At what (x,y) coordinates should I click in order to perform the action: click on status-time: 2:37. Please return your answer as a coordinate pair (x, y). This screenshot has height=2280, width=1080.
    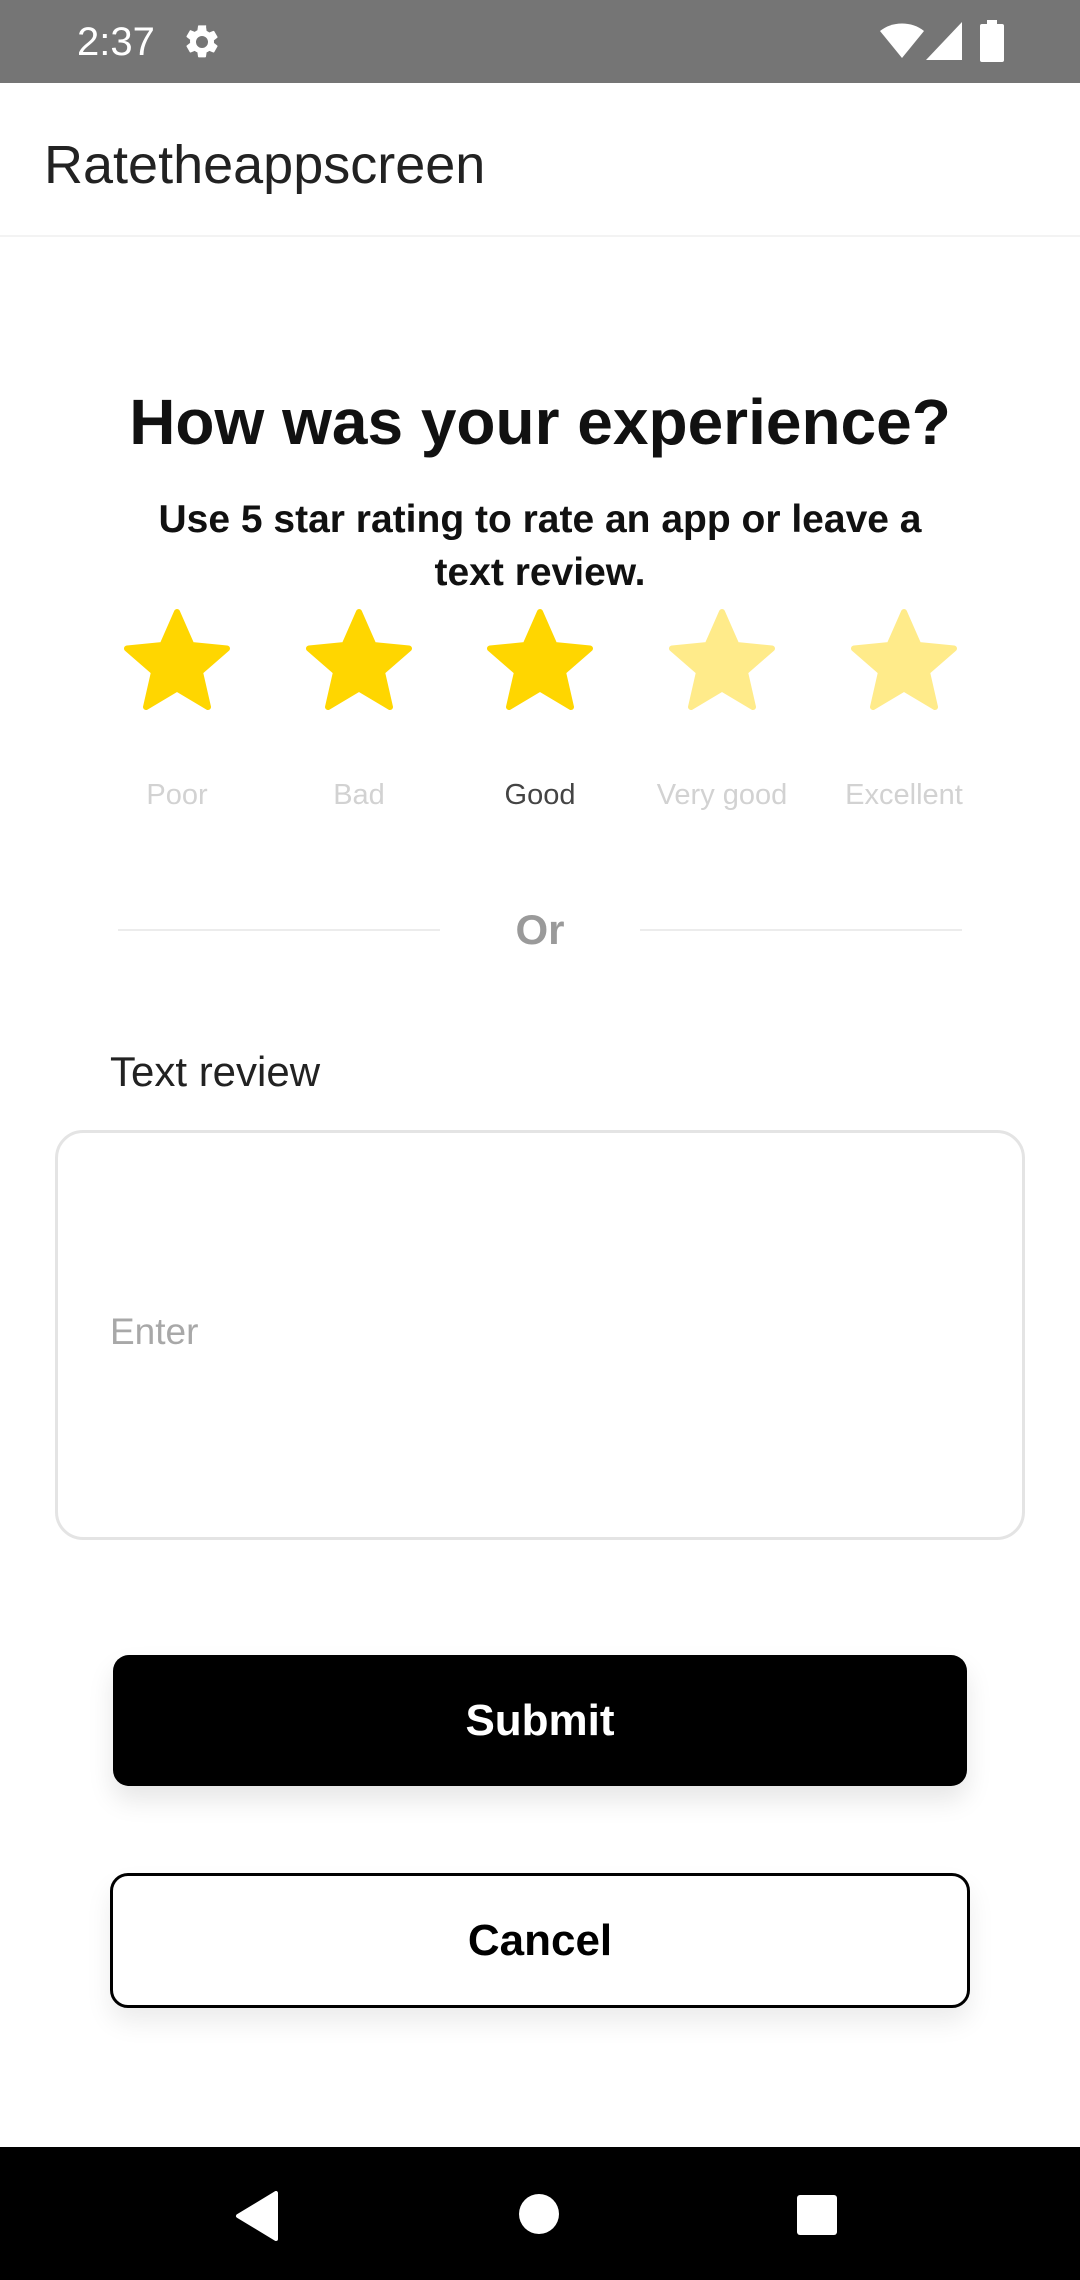
    Looking at the image, I should click on (116, 42).